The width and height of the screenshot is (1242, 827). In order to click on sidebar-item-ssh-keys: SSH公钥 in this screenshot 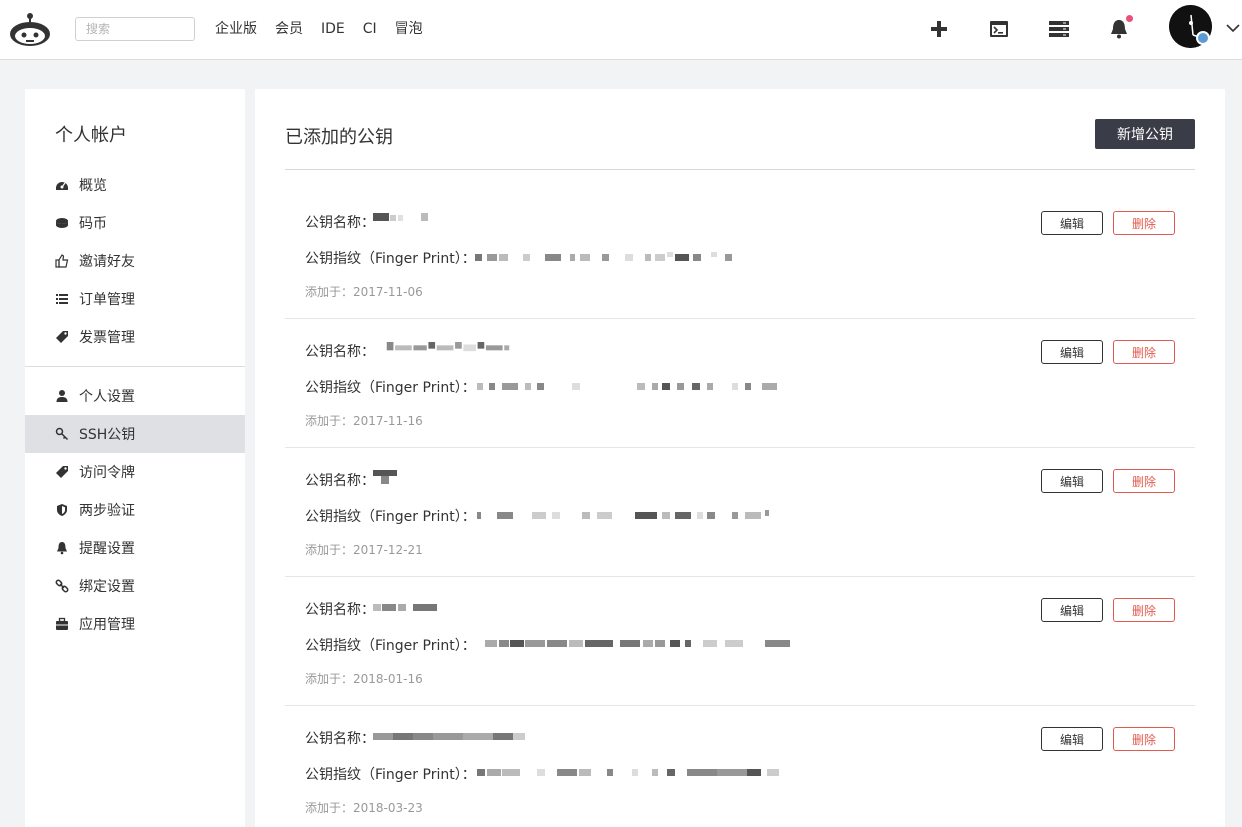, I will do `click(135, 434)`.